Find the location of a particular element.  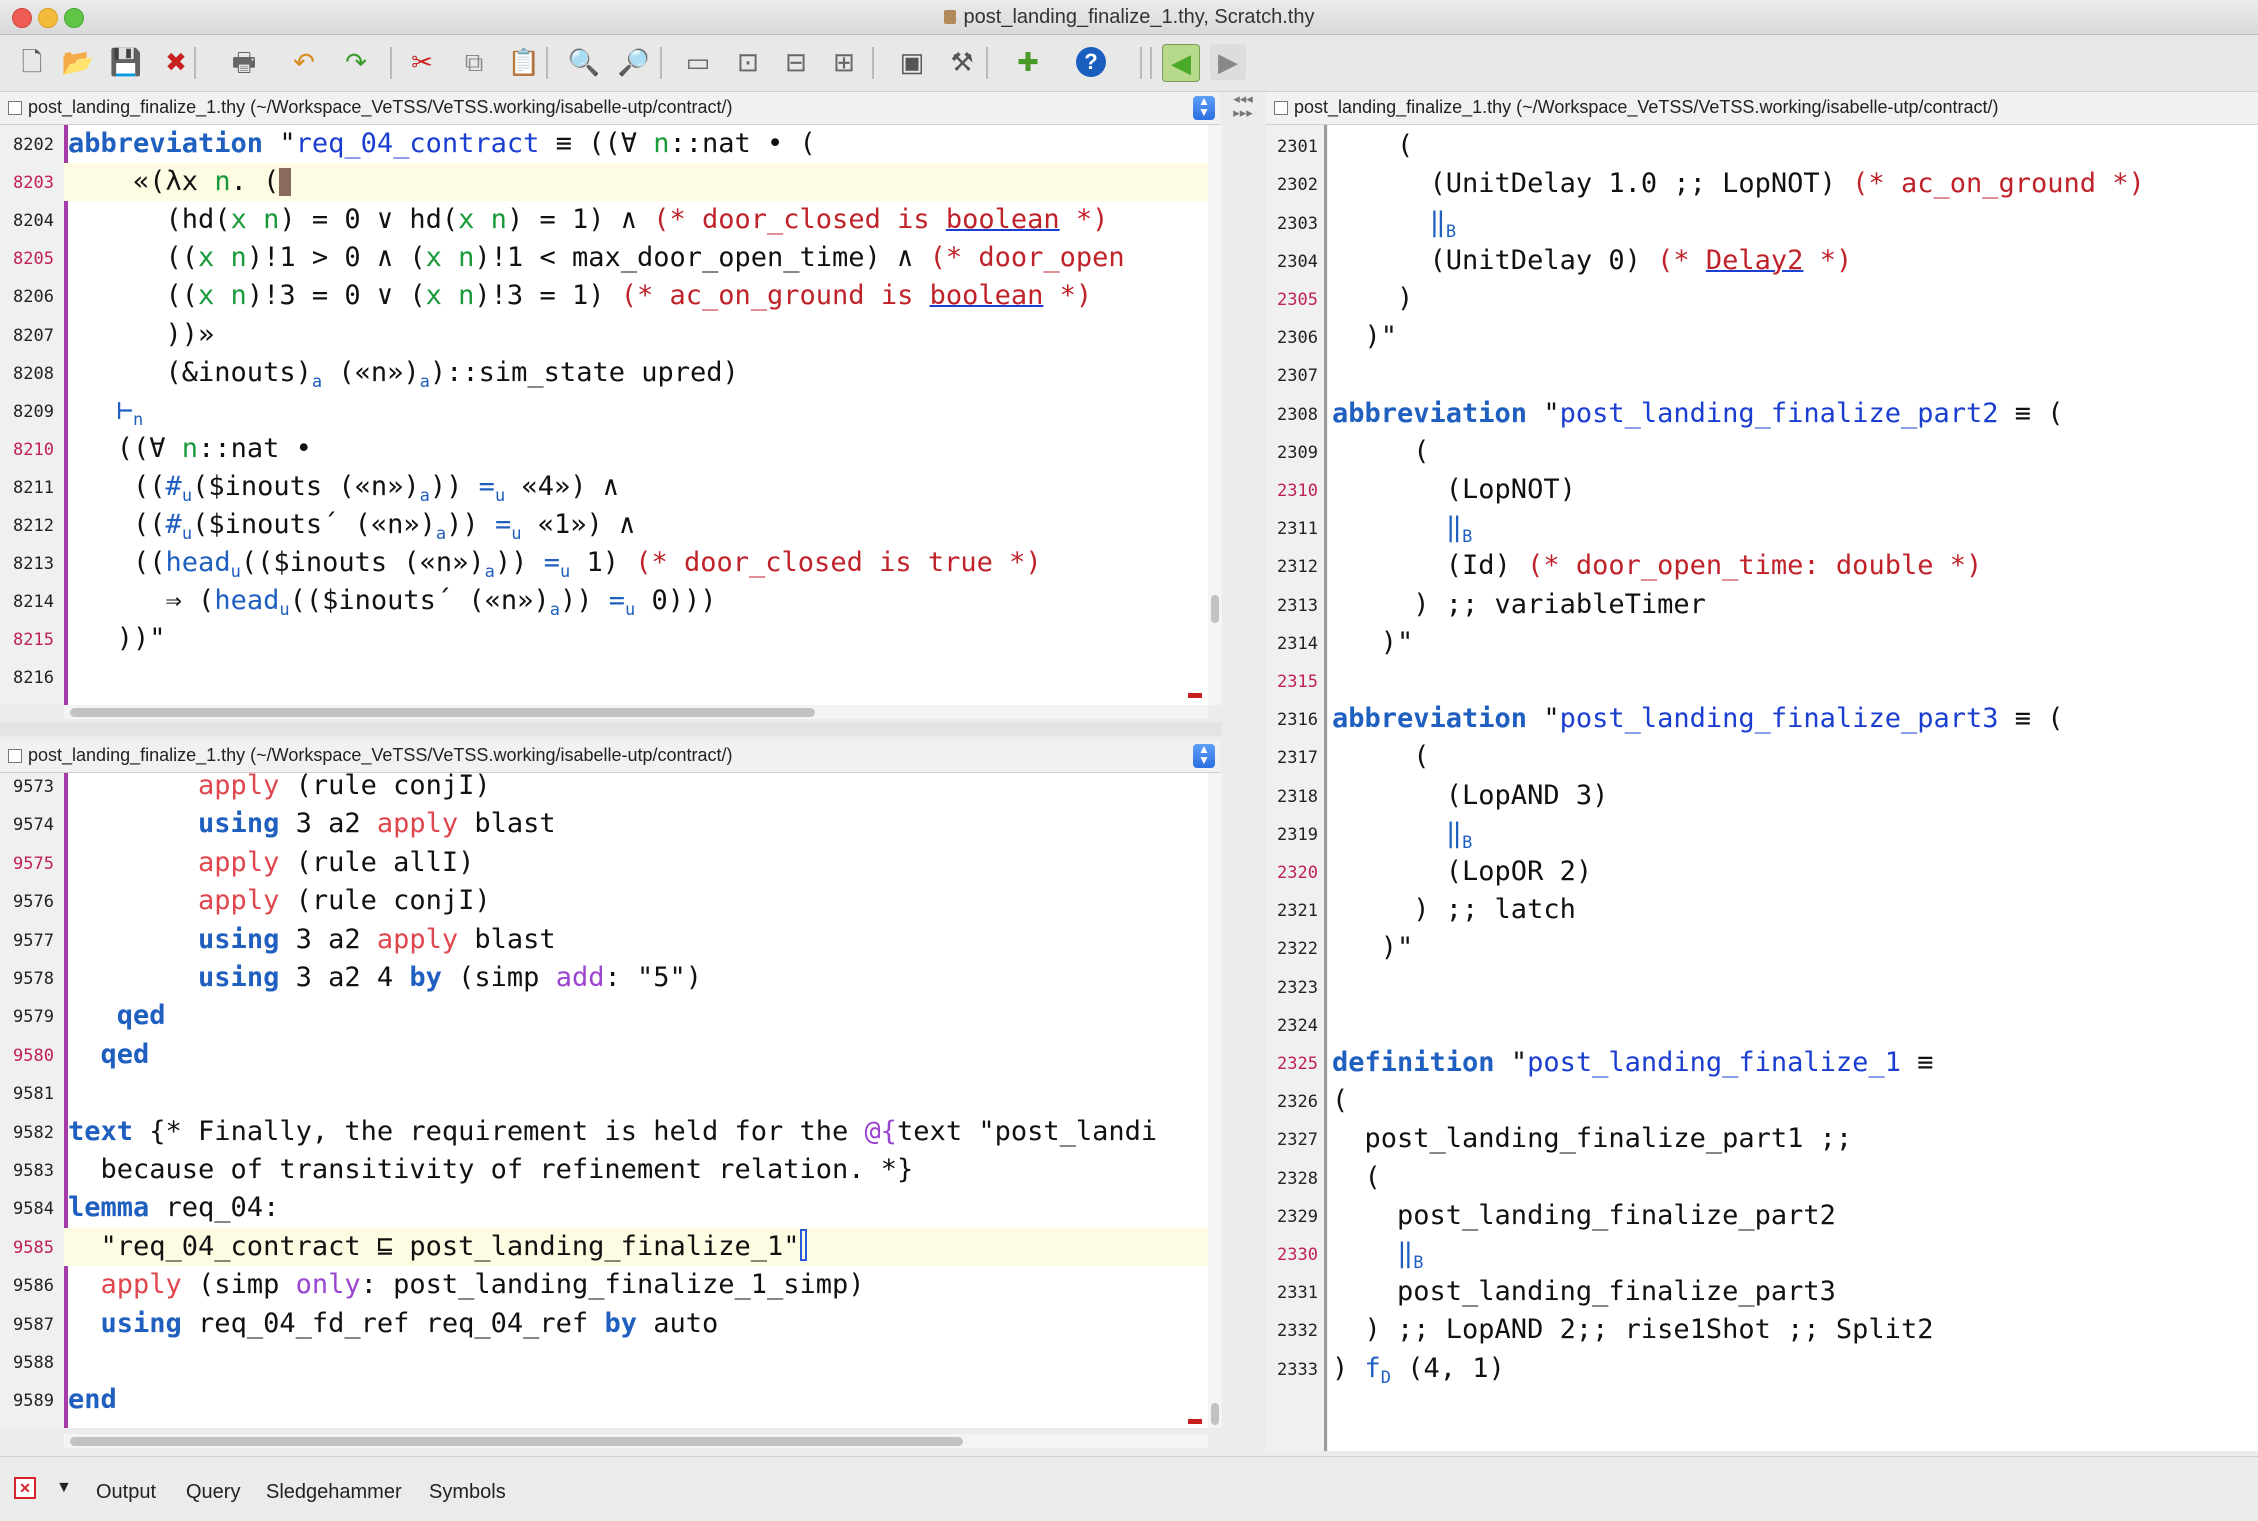

find-replace-icon: 🔎 is located at coordinates (634, 62).